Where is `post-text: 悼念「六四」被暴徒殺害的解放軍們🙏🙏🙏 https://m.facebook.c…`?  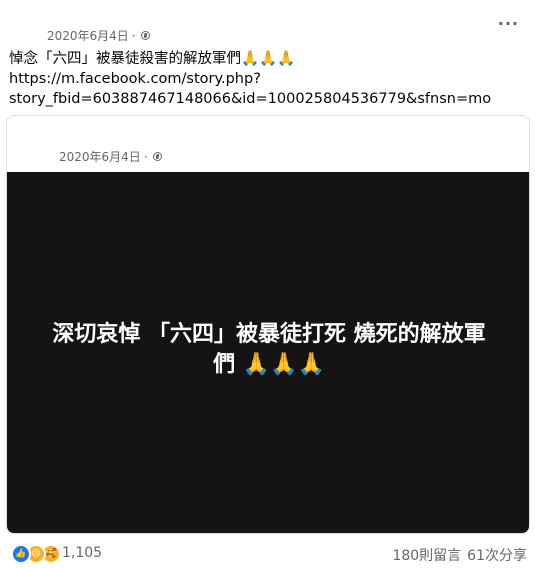
post-text: 悼念「六四」被暴徒殺害的解放軍們🙏🙏🙏 https://m.facebook.c… is located at coordinates (266, 79).